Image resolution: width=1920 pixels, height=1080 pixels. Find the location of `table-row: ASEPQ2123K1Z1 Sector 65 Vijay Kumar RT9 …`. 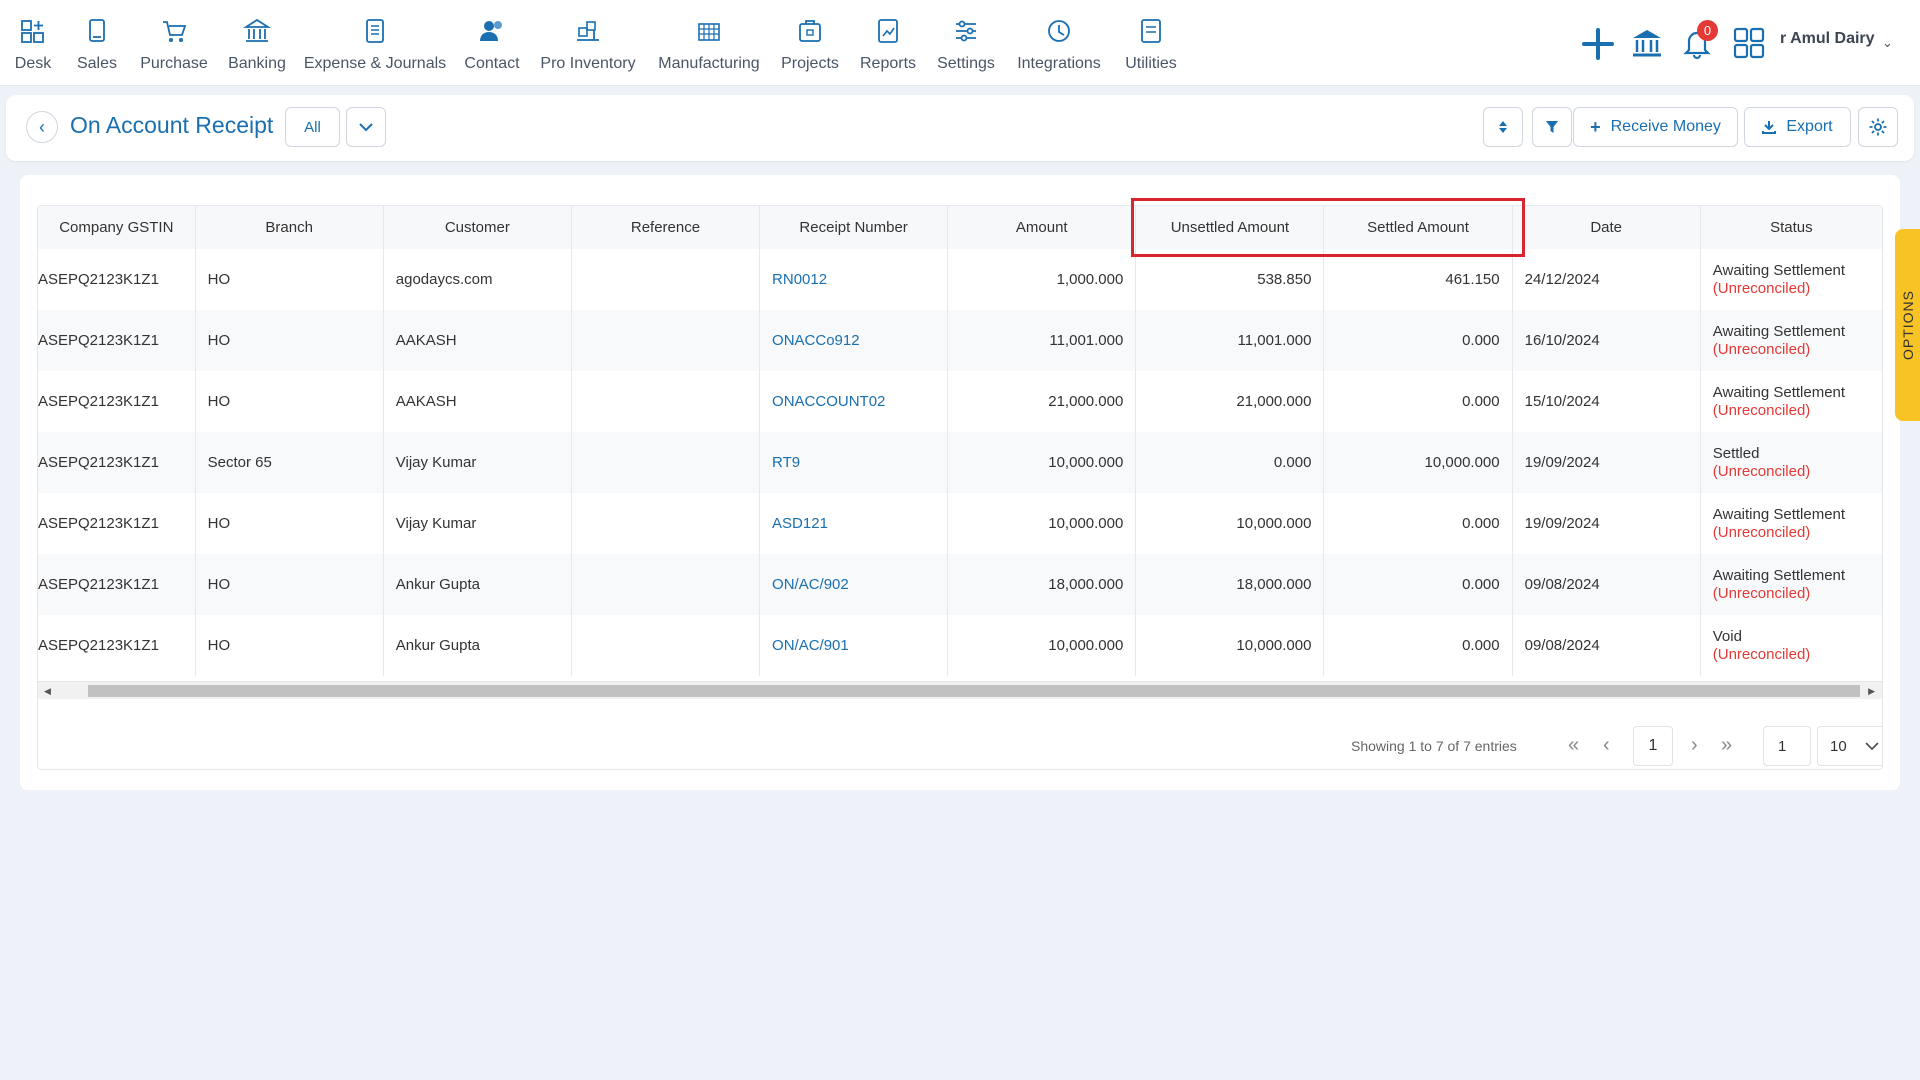

table-row: ASEPQ2123K1Z1 Sector 65 Vijay Kumar RT9 … is located at coordinates (960, 462).